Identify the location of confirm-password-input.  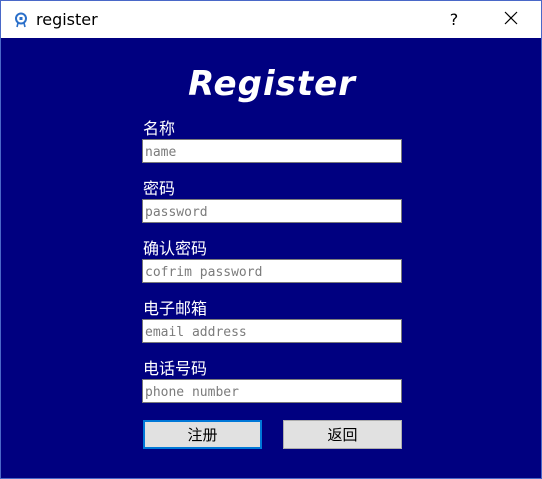
(272, 271).